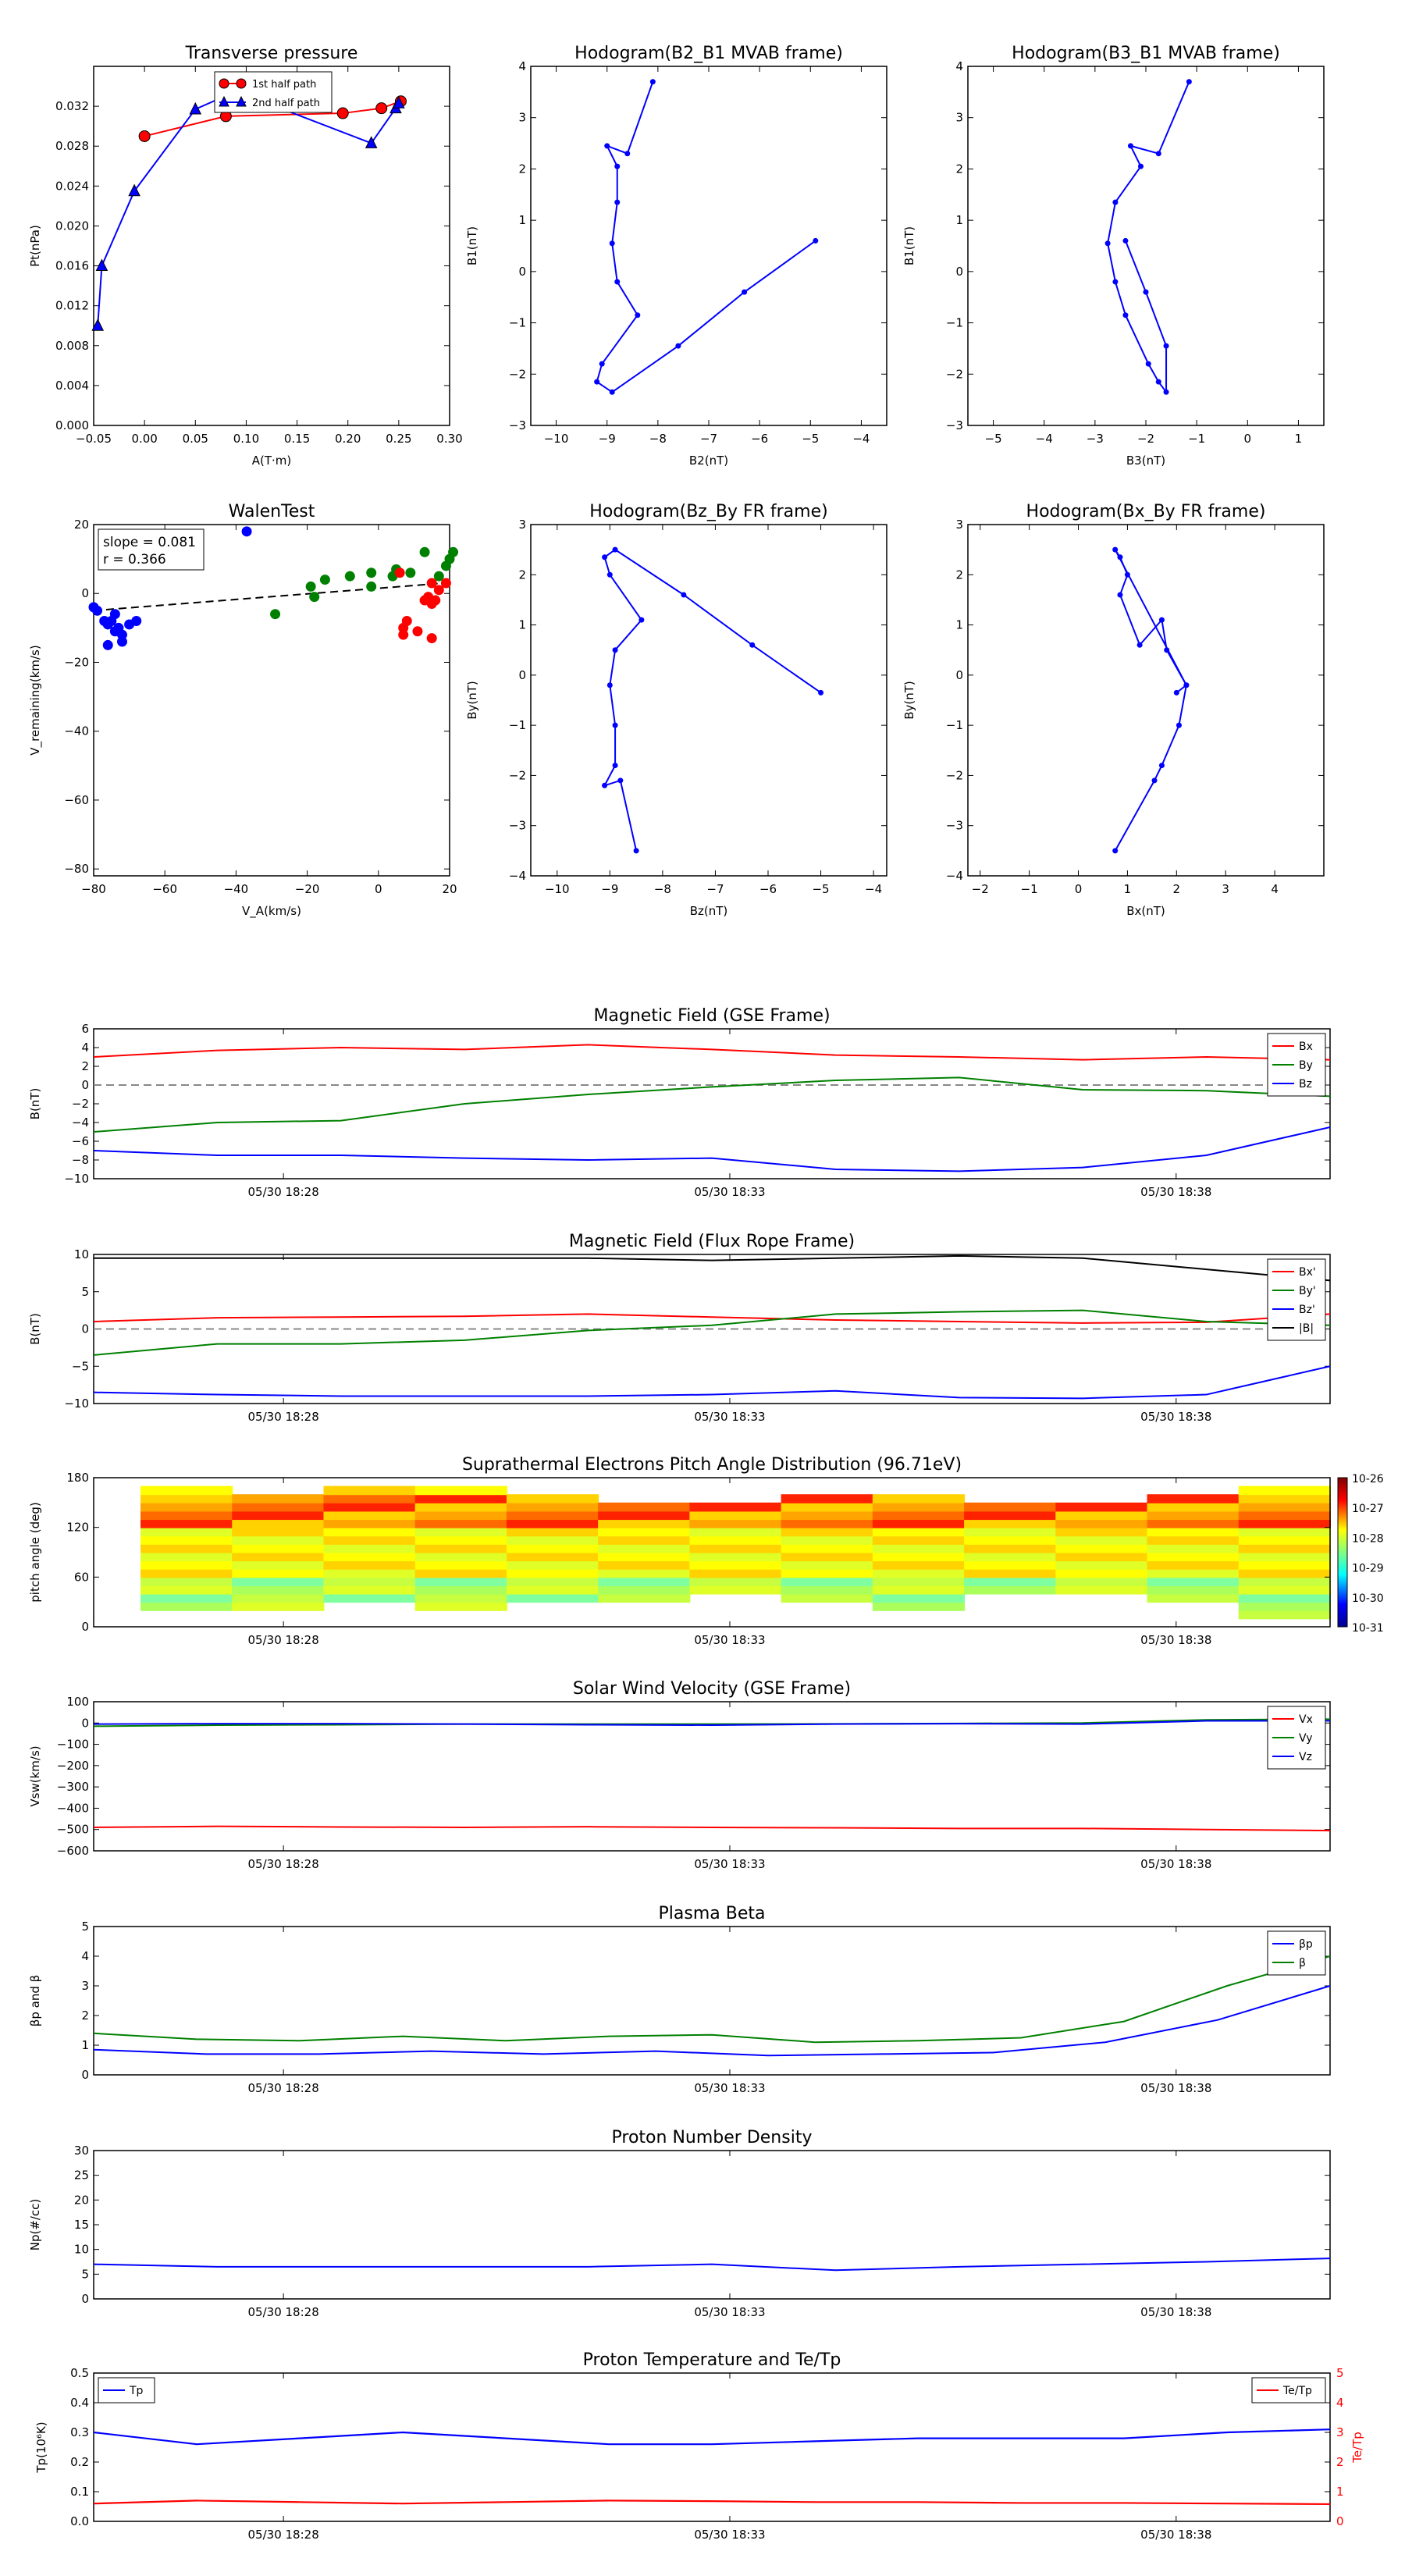 This screenshot has height=2576, width=1405. What do you see at coordinates (237, 889) in the screenshot?
I see `x-tick-label: −40` at bounding box center [237, 889].